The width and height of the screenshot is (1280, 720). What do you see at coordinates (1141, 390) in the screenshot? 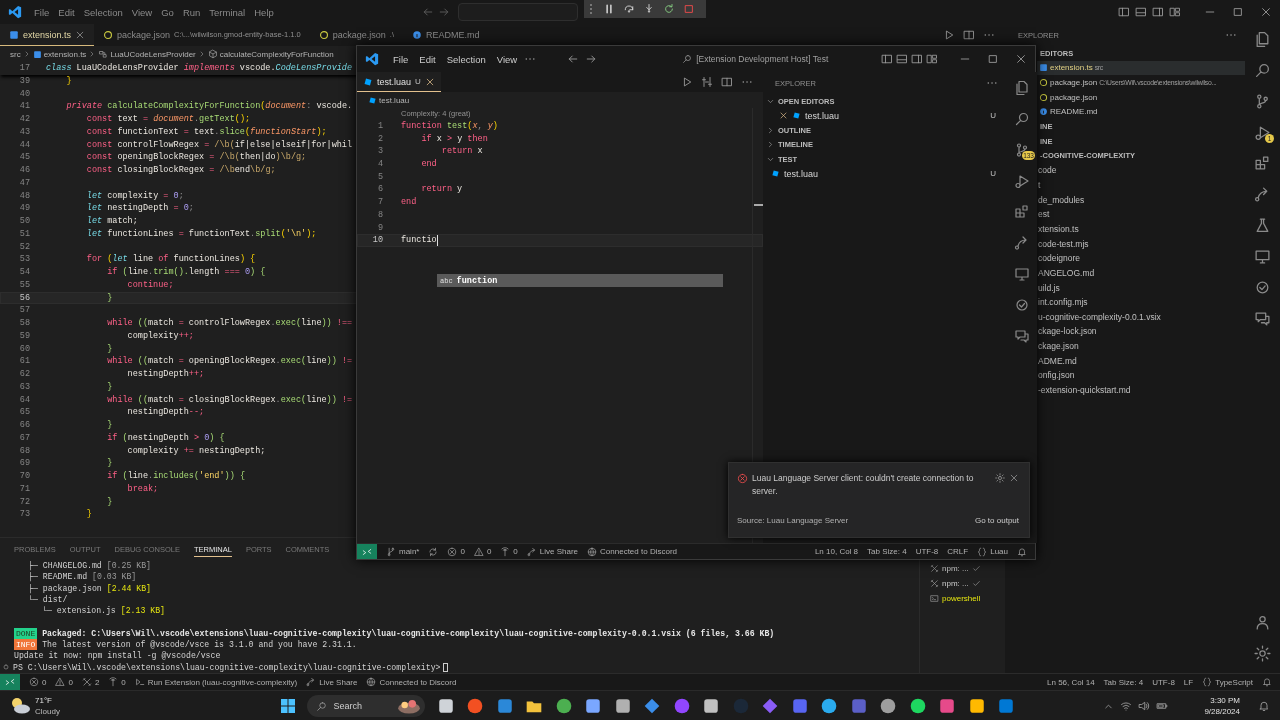
I see `explorer-item: -extension-quickstart.md` at bounding box center [1141, 390].